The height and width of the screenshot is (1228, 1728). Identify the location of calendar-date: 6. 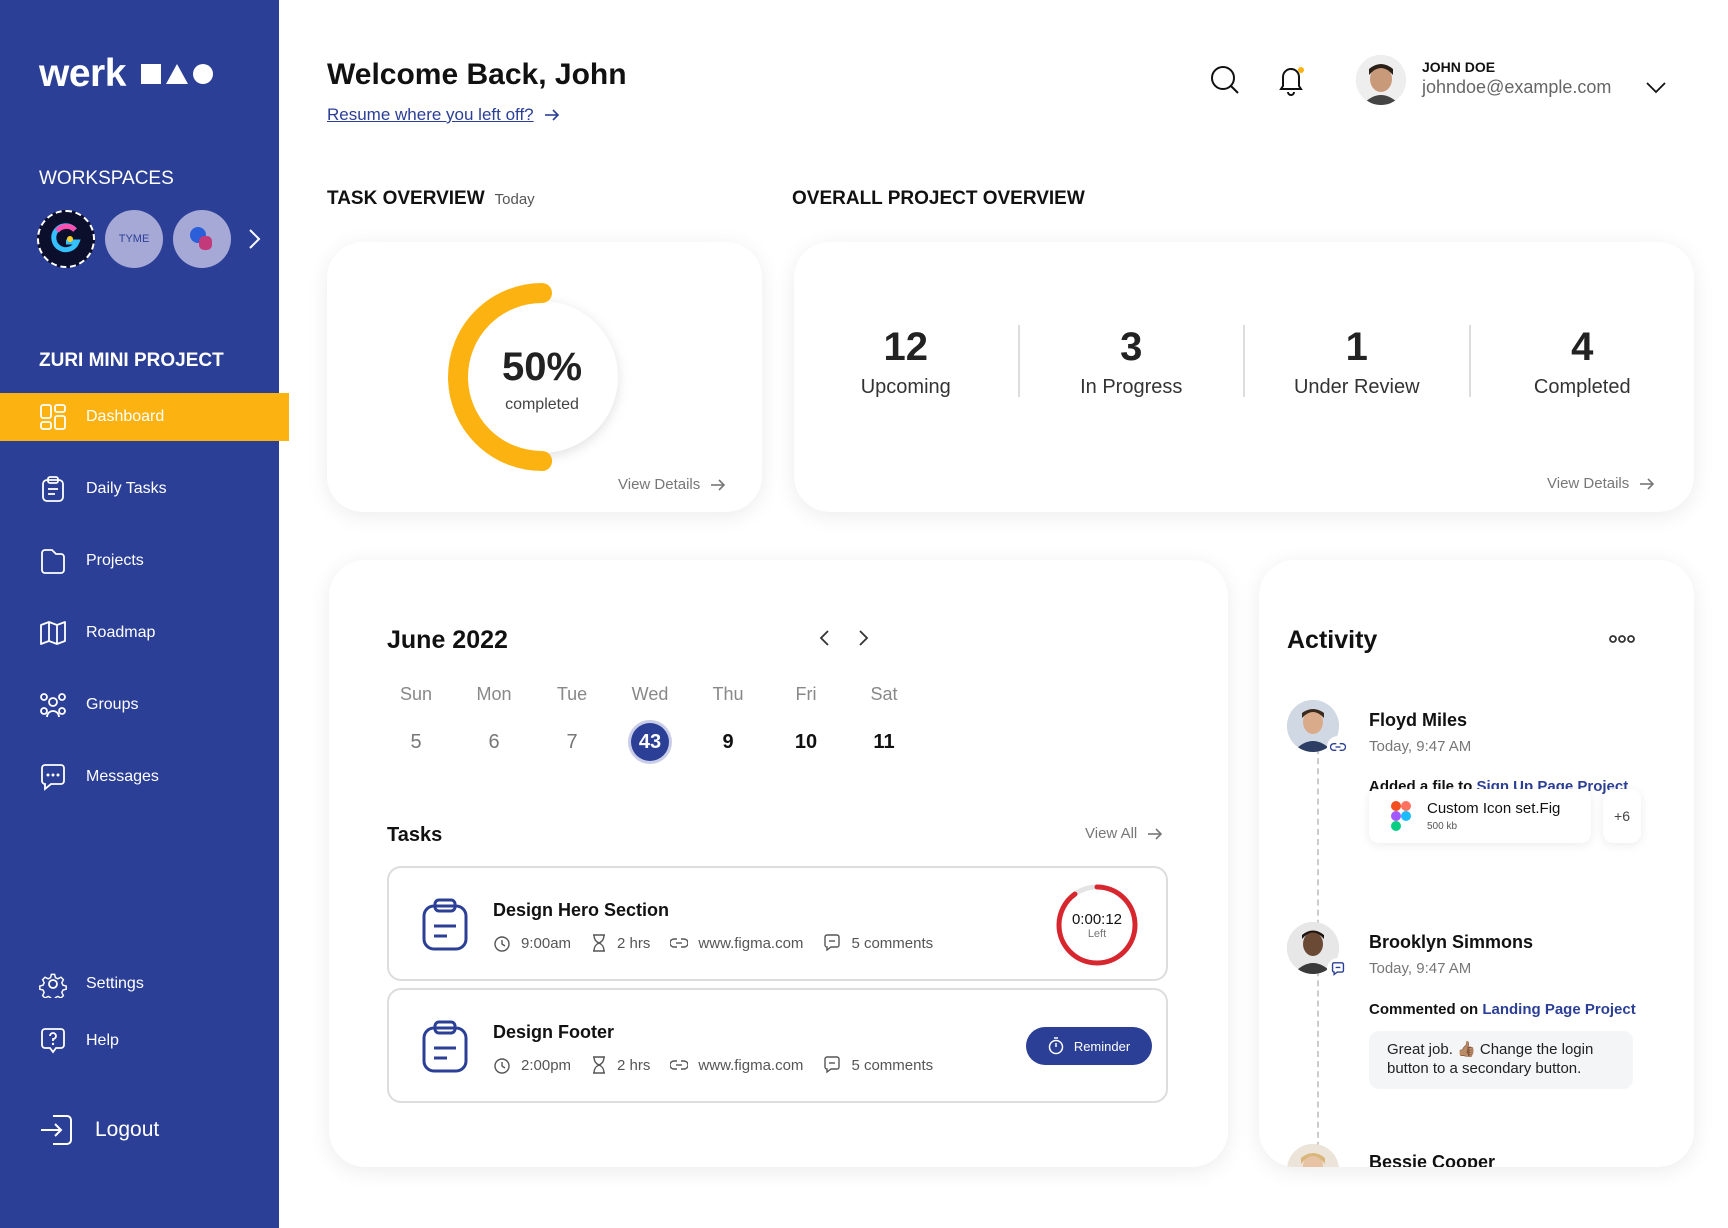
(494, 742).